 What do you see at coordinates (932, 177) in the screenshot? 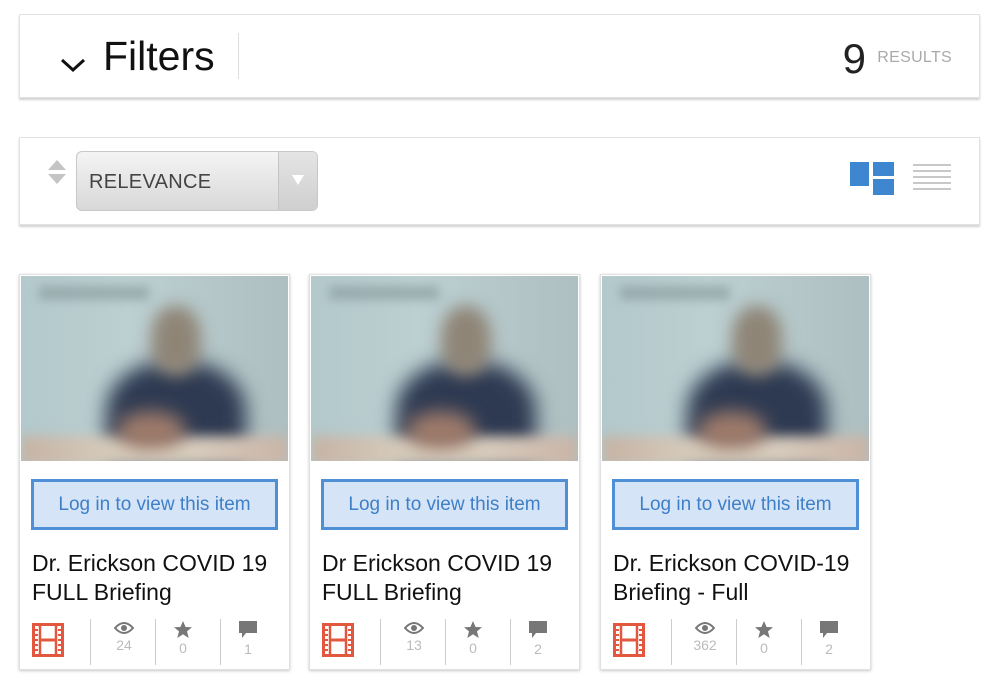
I see `list-view-icon` at bounding box center [932, 177].